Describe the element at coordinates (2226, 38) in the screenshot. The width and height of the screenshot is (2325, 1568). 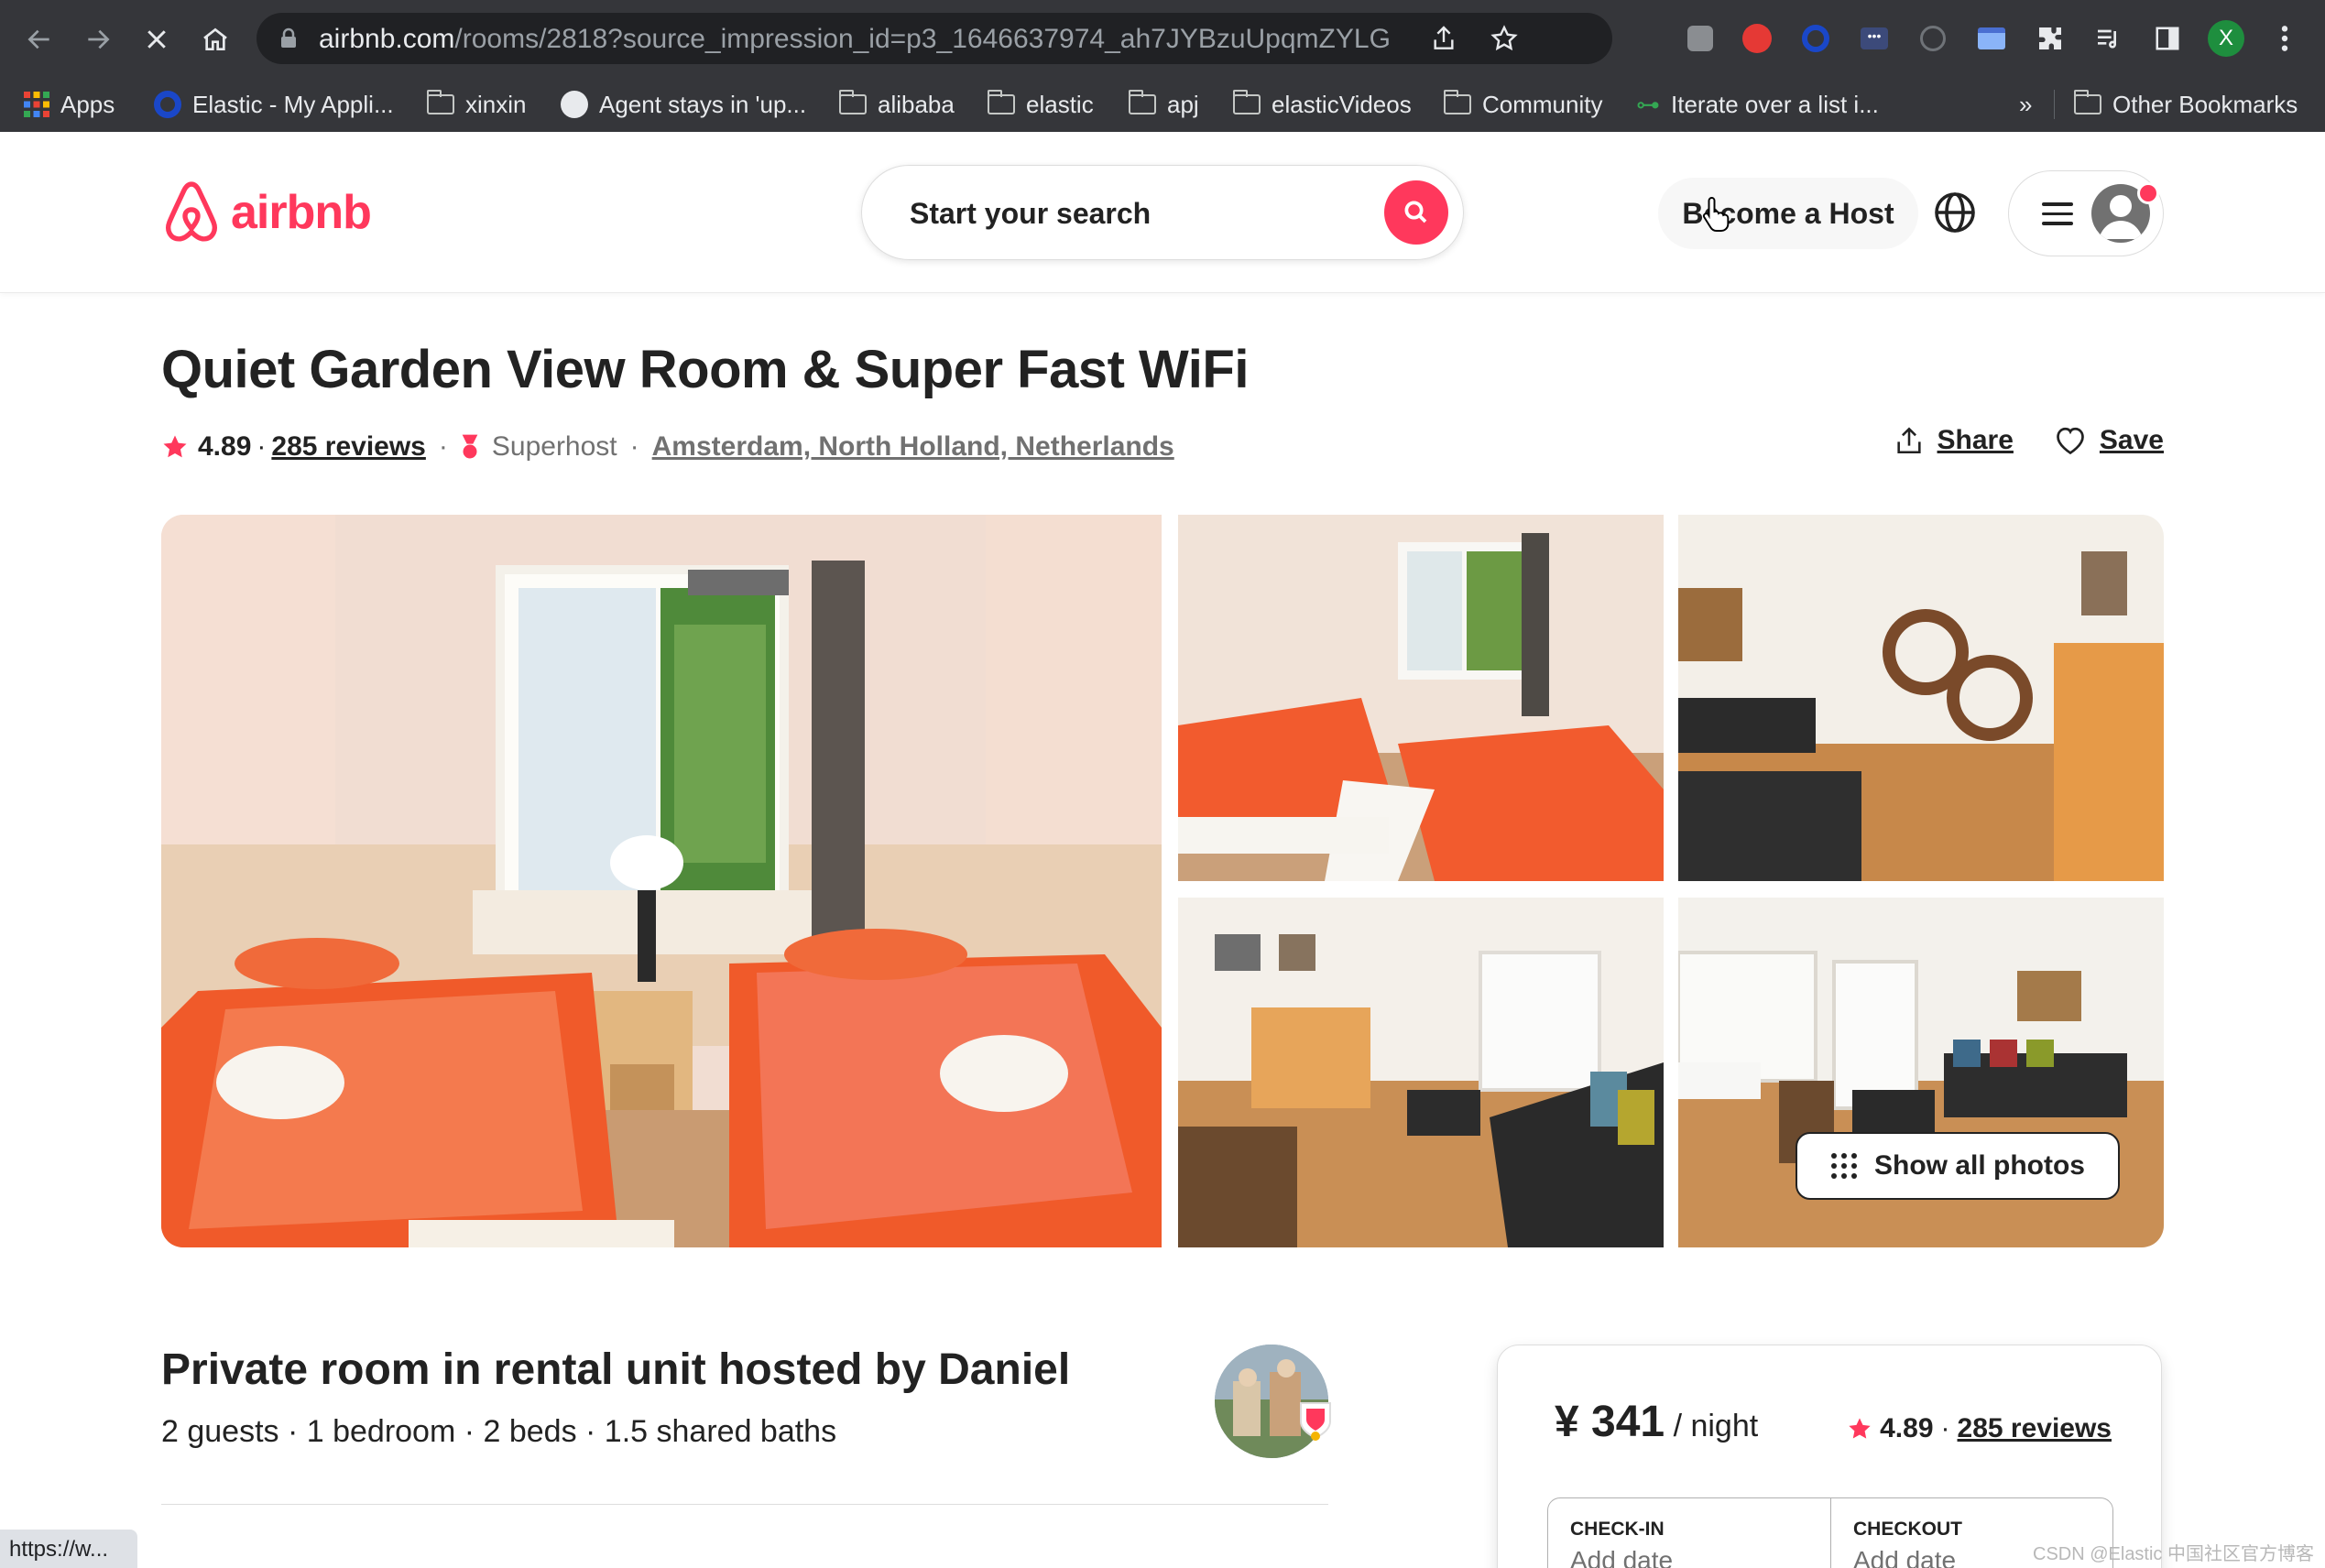
I see `profile-avatar: X` at that location.